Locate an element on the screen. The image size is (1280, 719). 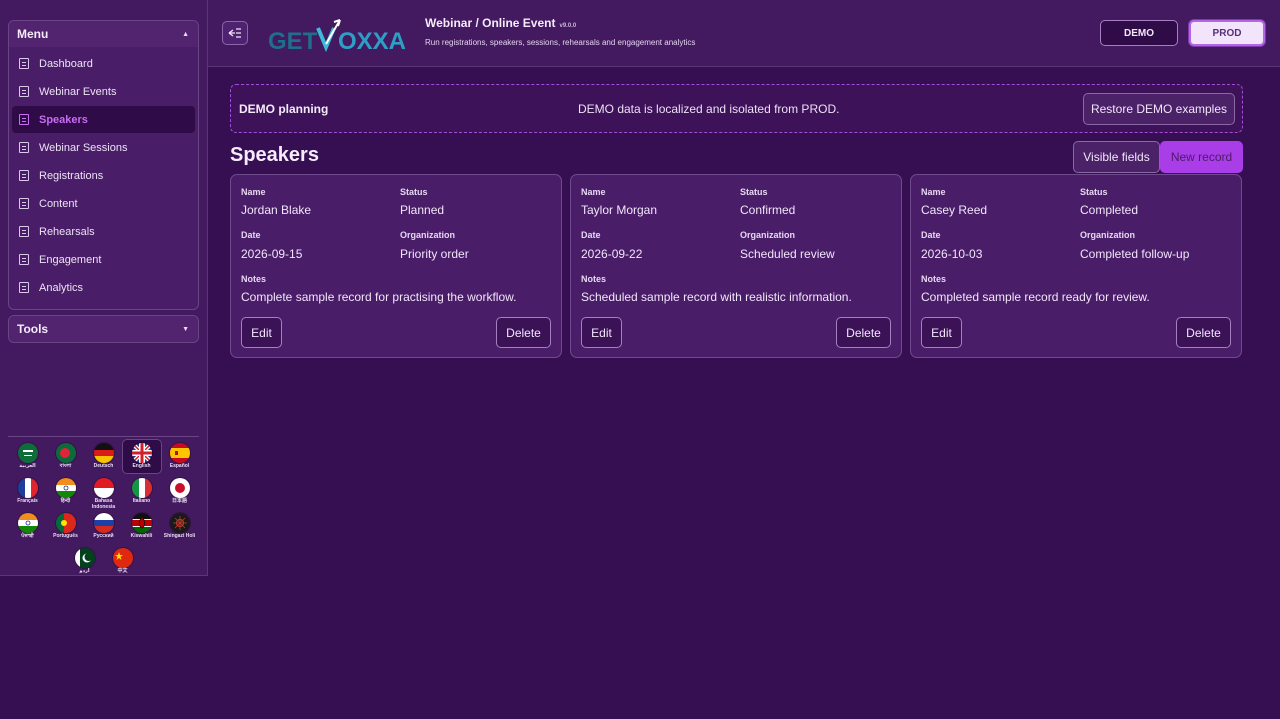
prod-env-button: PROD is located at coordinates (1227, 33).